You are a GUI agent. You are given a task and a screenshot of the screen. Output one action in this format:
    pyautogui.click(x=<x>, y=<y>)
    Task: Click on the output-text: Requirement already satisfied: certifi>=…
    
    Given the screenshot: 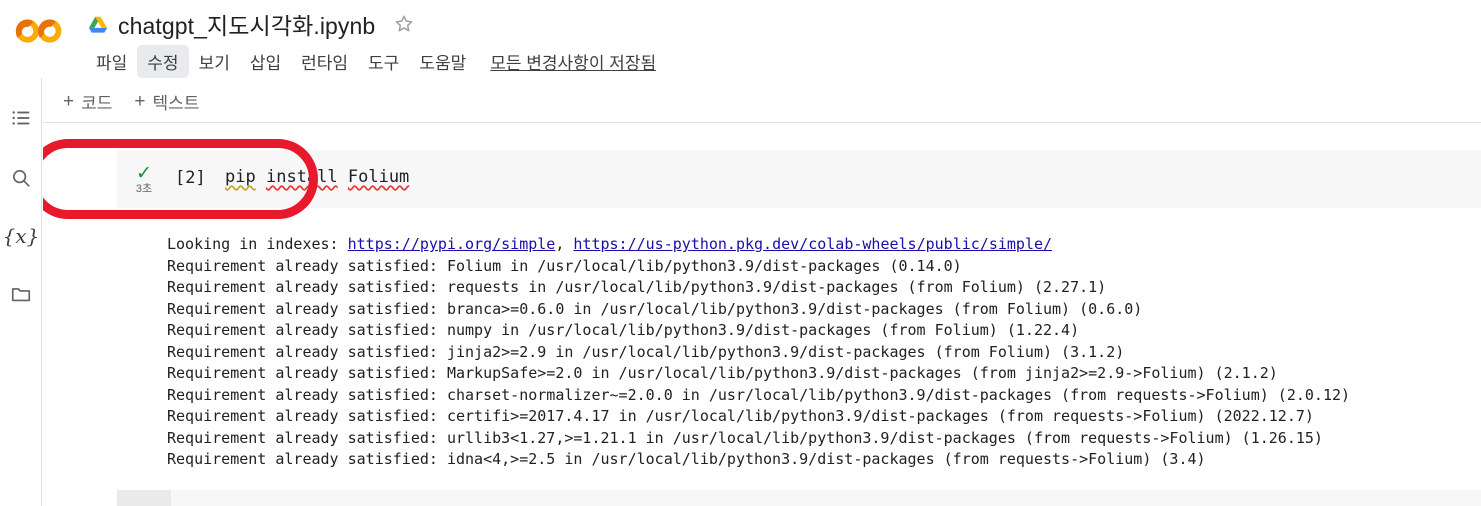 What is the action you would take?
    pyautogui.click(x=740, y=416)
    